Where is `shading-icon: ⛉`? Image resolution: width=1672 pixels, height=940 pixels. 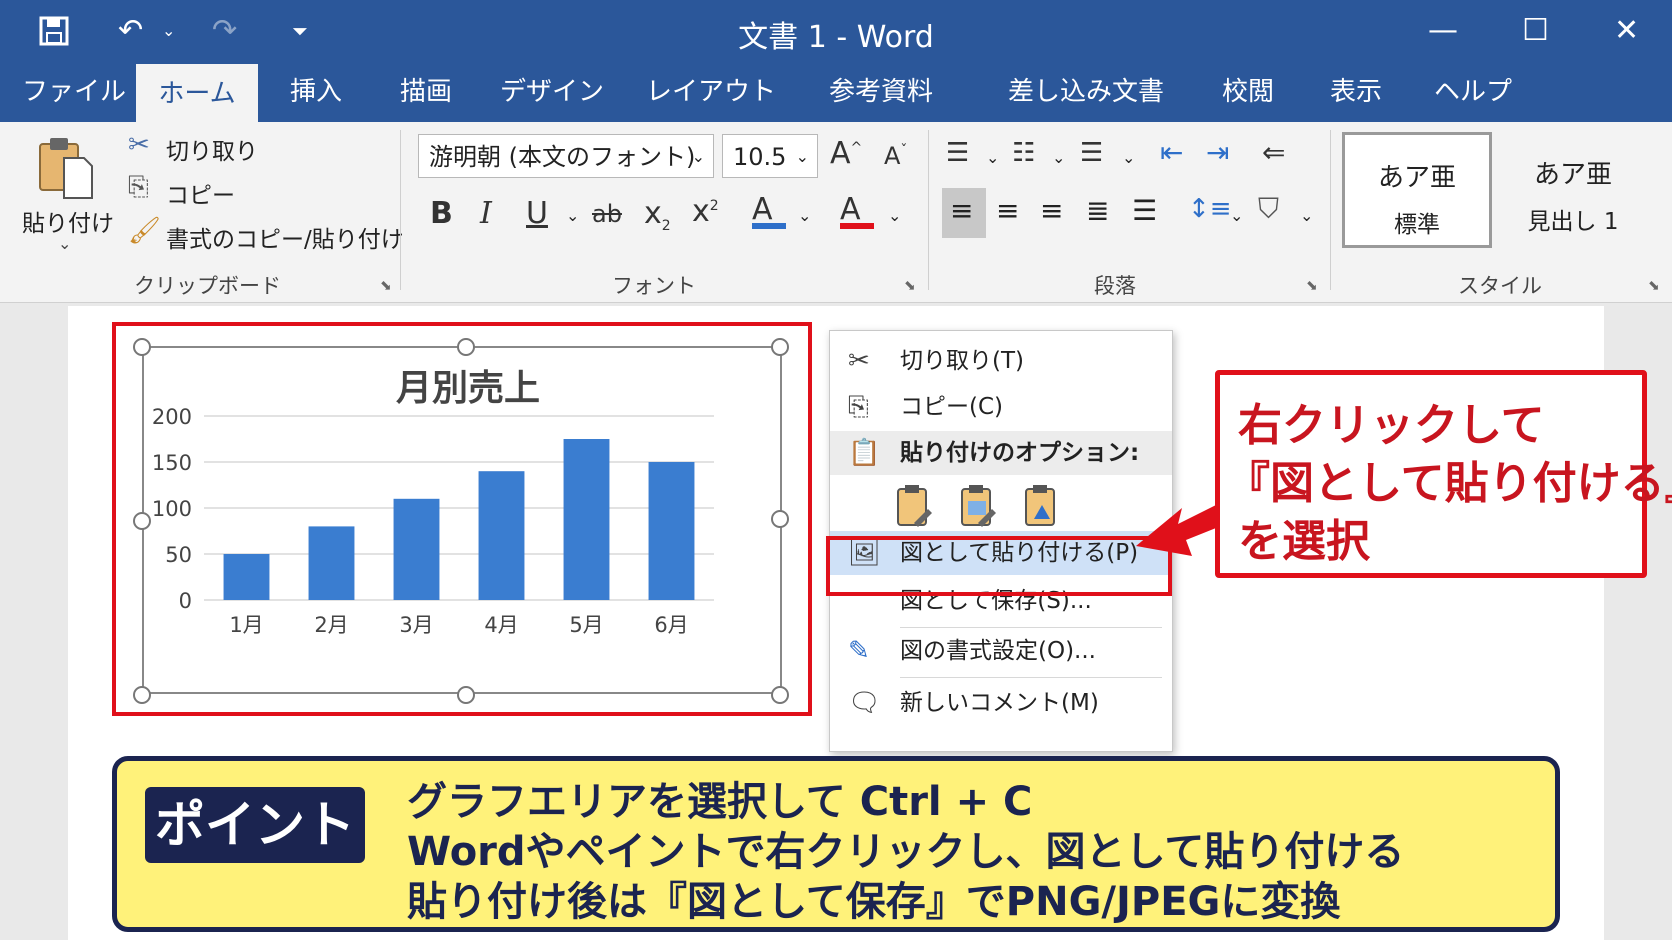 shading-icon: ⛉ is located at coordinates (1268, 209).